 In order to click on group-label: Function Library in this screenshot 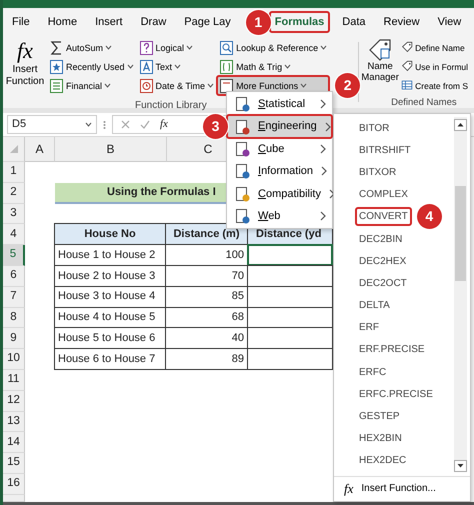, I will do `click(171, 106)`.